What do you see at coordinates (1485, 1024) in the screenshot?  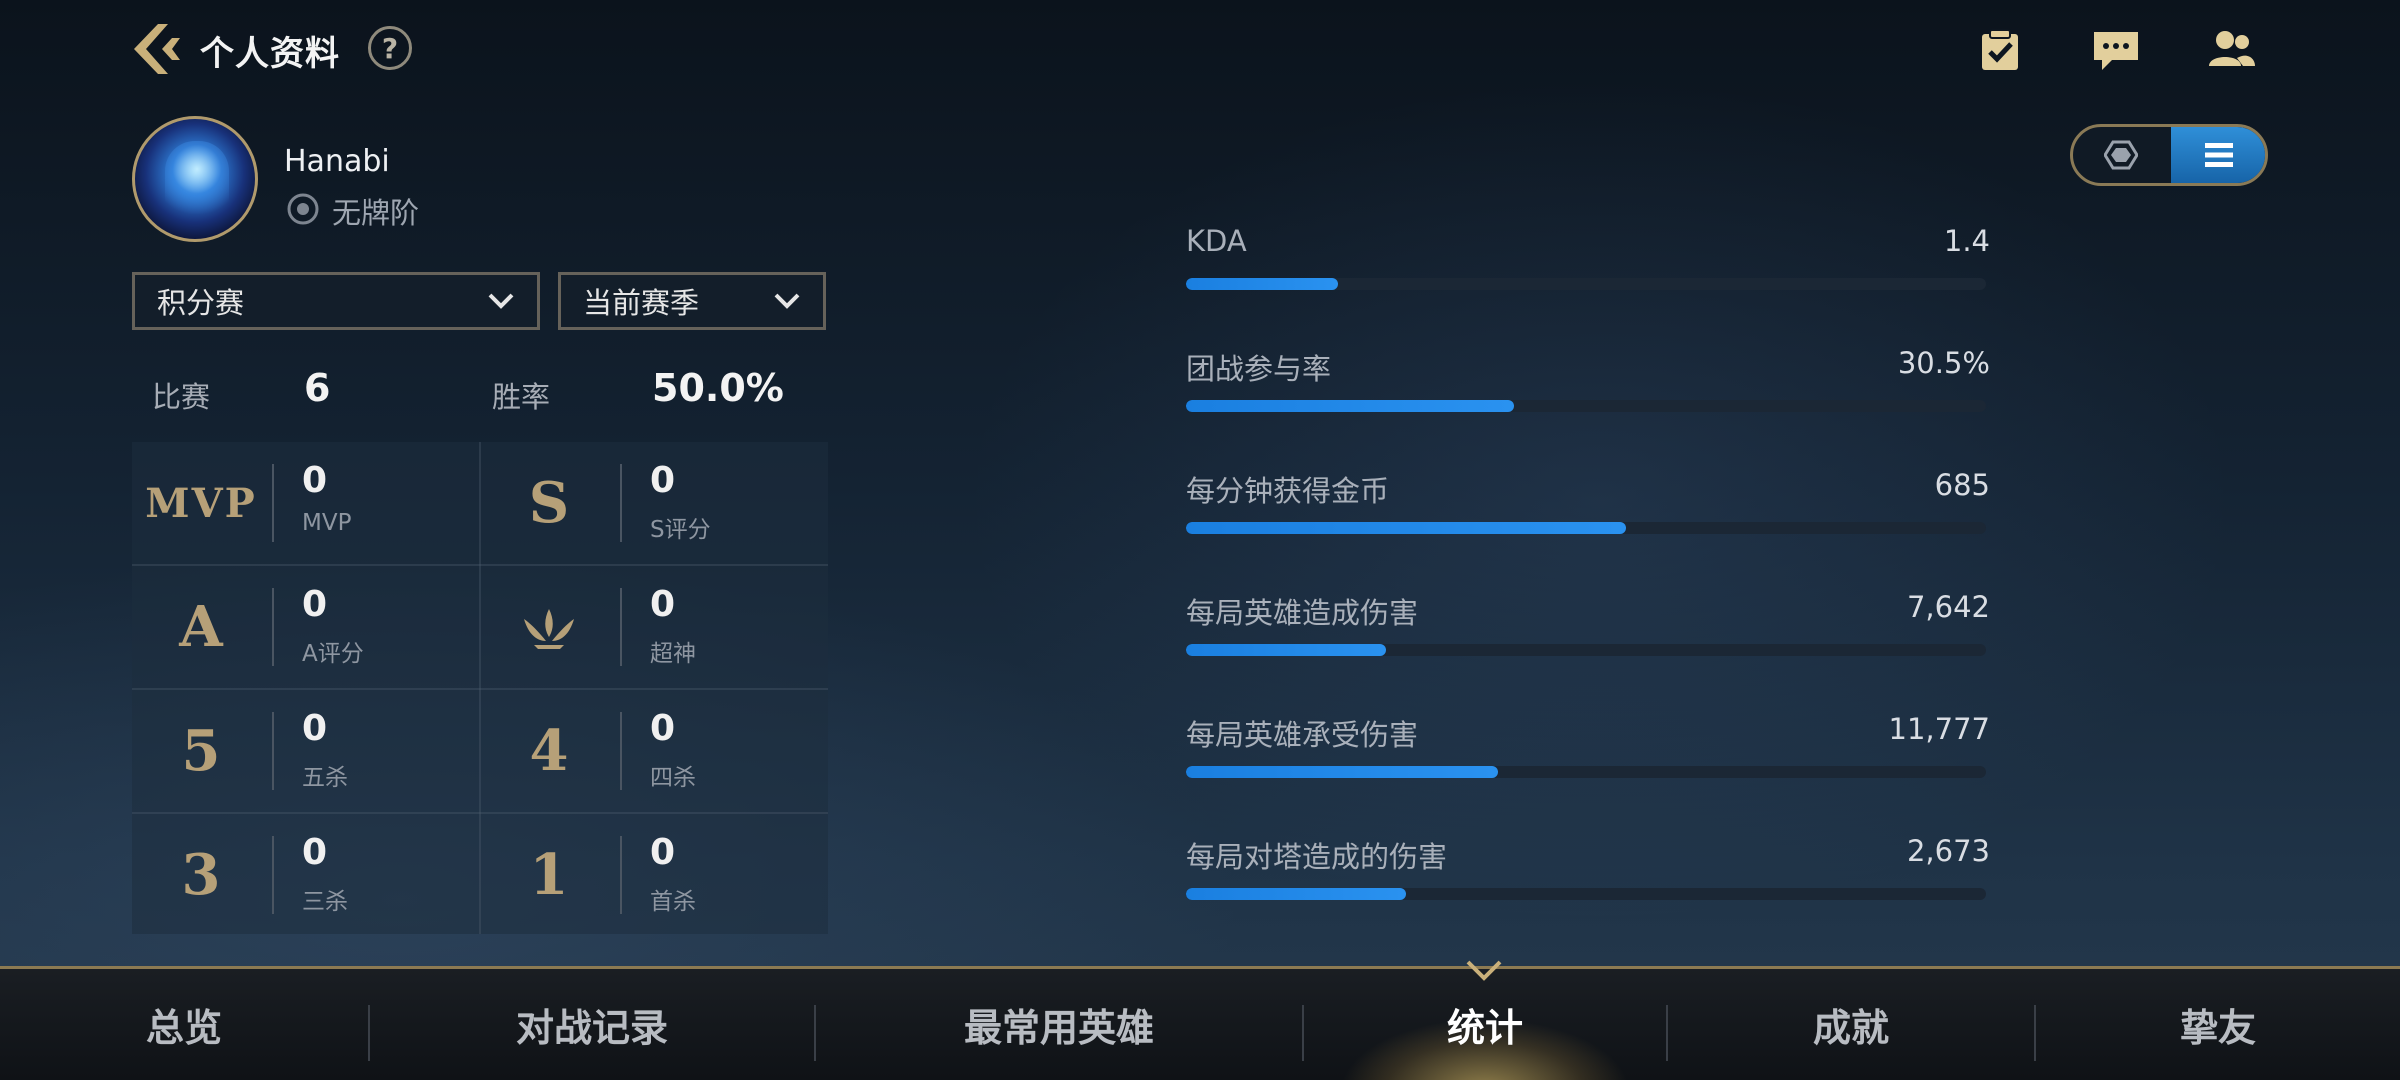 I see `nav-tab-statistics: 统计` at bounding box center [1485, 1024].